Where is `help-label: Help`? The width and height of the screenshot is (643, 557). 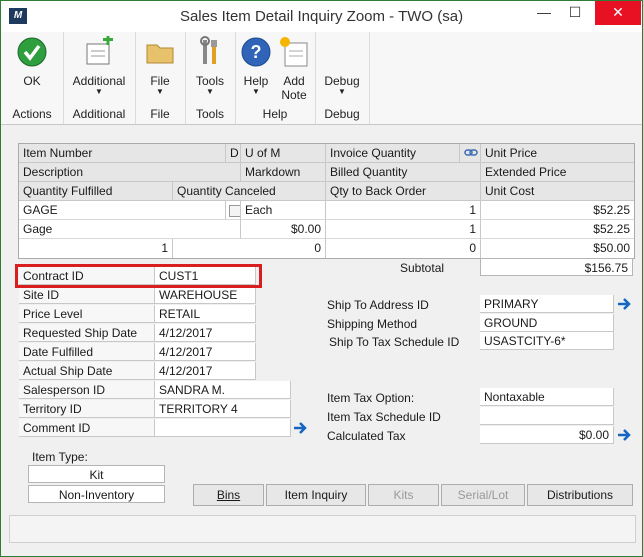 help-label: Help is located at coordinates (256, 81).